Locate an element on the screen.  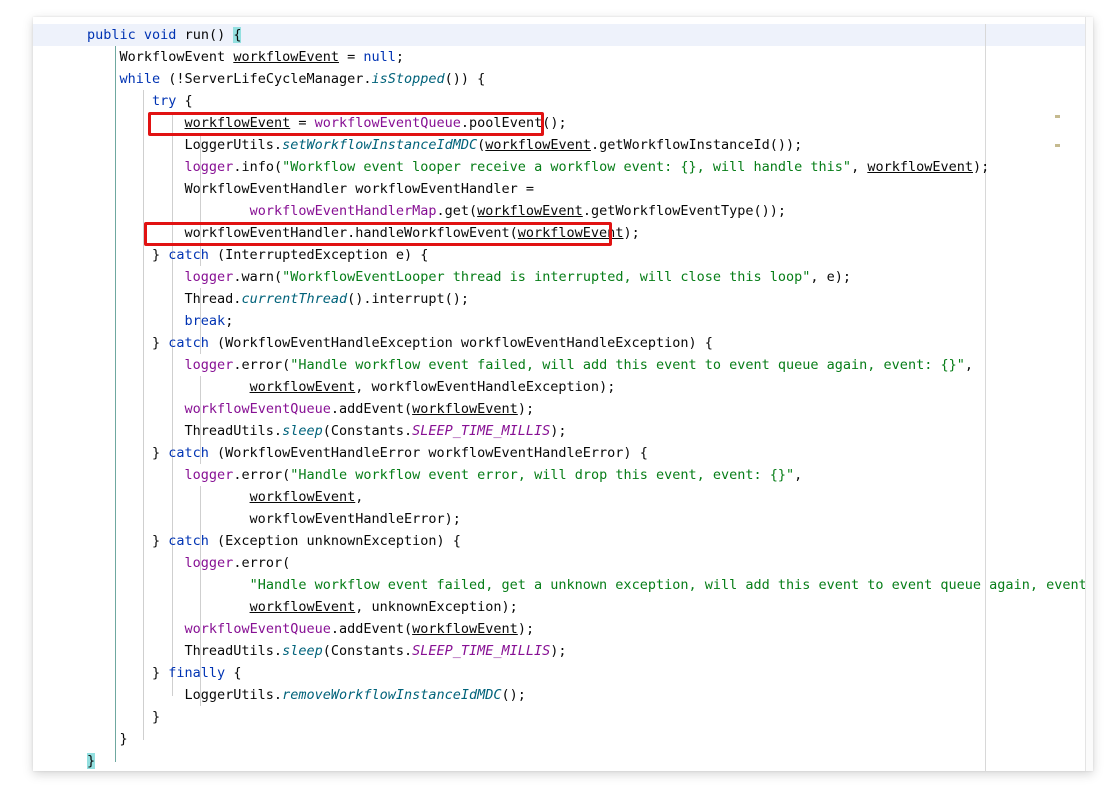
code-line: } catch (InterruptedException e) { is located at coordinates (559, 255).